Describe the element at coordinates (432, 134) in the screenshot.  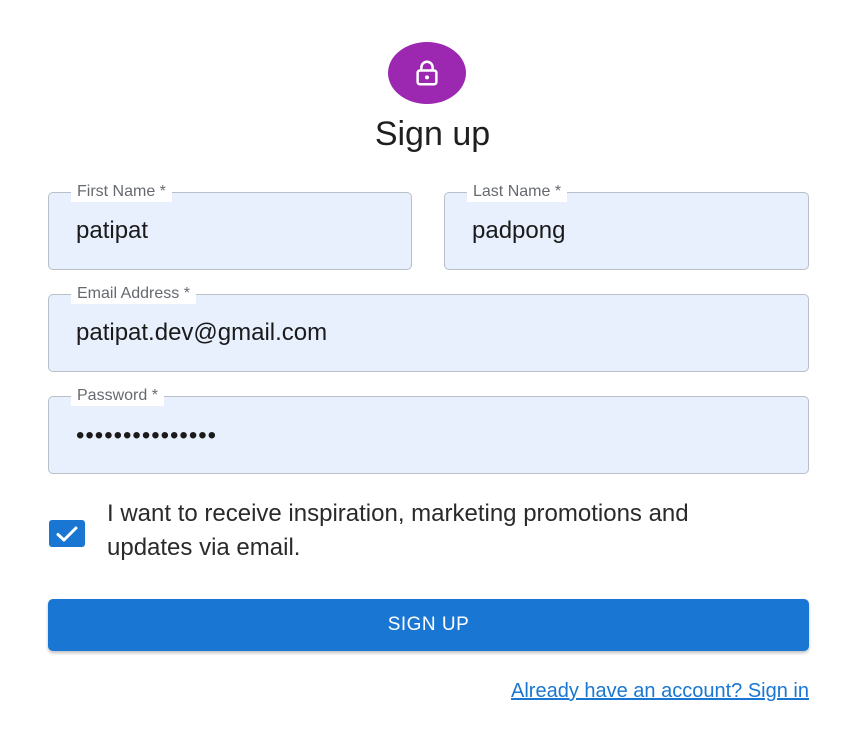
I see `page-title: Sign up` at that location.